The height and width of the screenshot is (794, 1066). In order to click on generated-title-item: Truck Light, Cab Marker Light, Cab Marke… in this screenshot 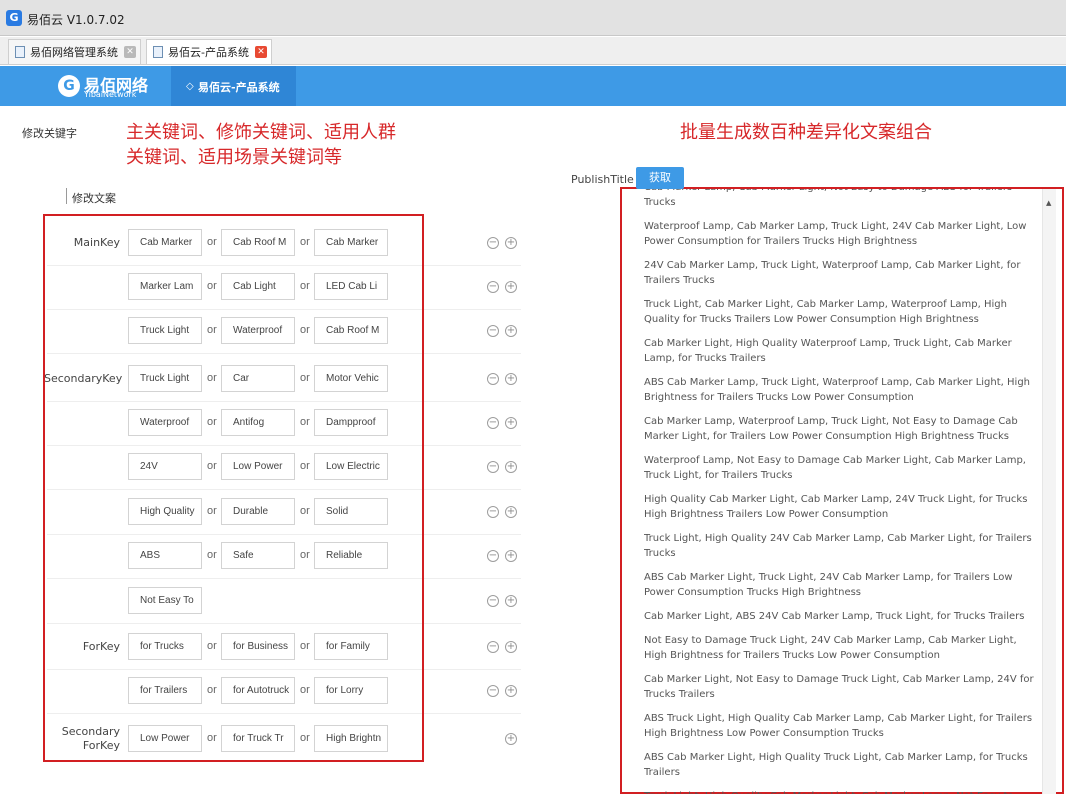, I will do `click(842, 312)`.